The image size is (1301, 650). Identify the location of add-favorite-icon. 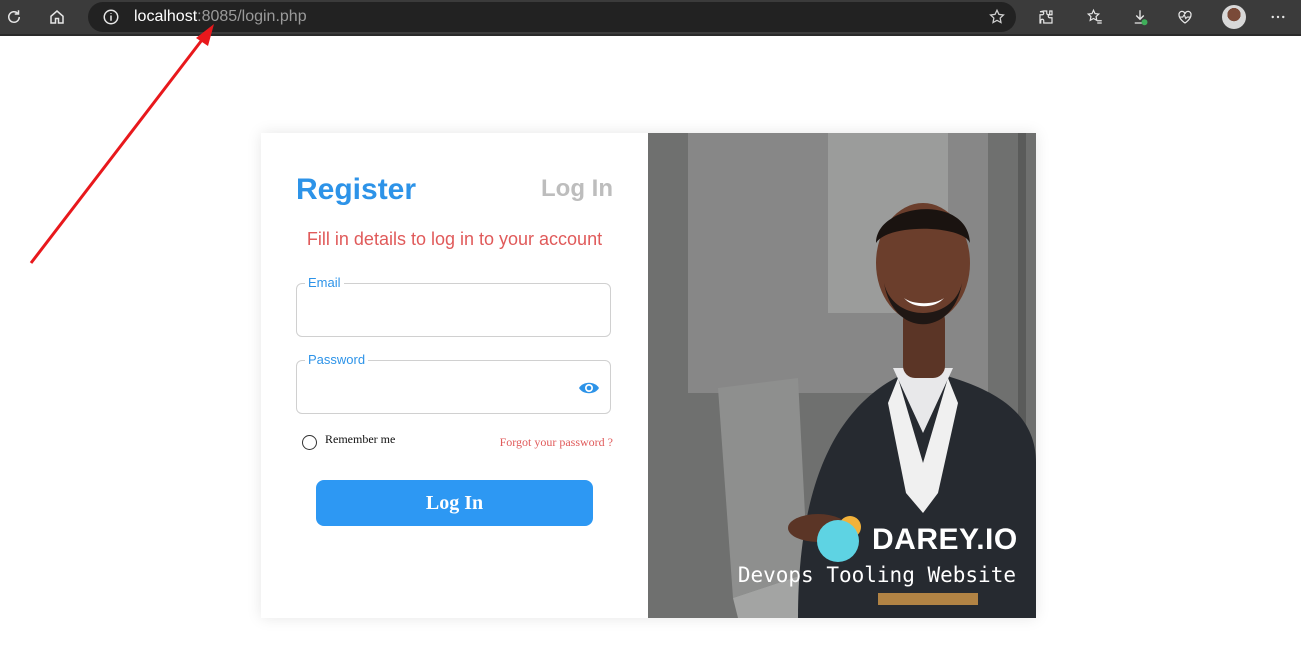
(997, 17).